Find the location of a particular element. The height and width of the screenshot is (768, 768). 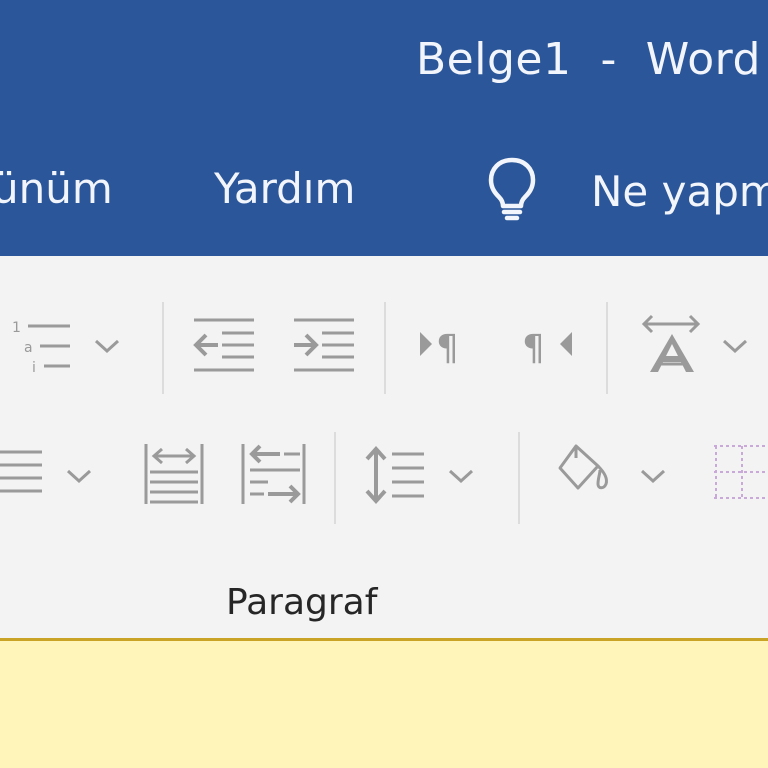

justify-icon is located at coordinates (22, 474).